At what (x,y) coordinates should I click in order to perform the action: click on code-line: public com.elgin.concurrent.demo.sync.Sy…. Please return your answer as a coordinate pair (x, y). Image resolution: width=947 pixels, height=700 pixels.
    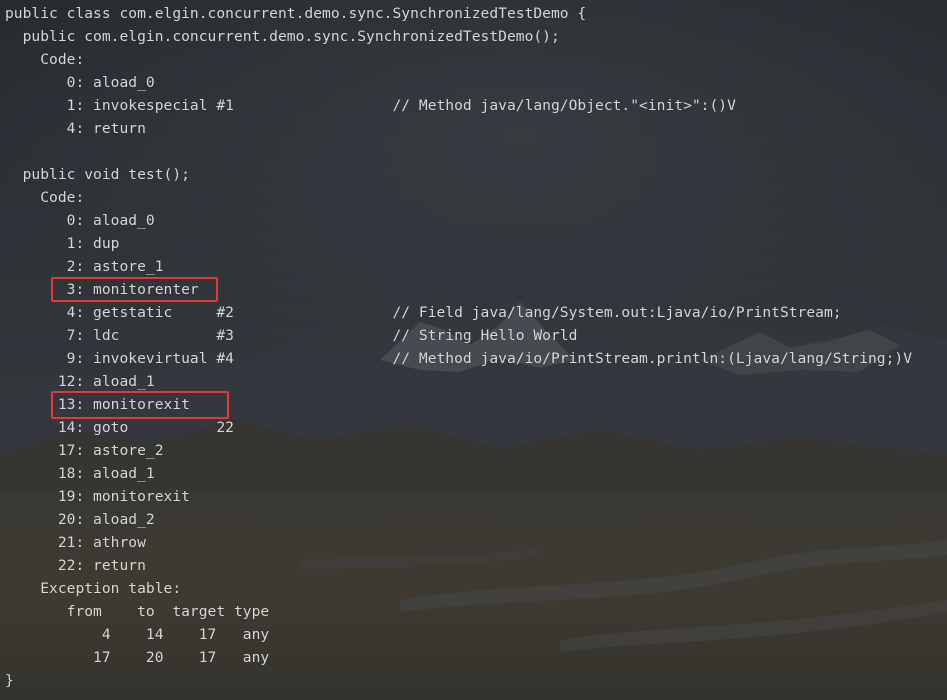
    Looking at the image, I should click on (282, 36).